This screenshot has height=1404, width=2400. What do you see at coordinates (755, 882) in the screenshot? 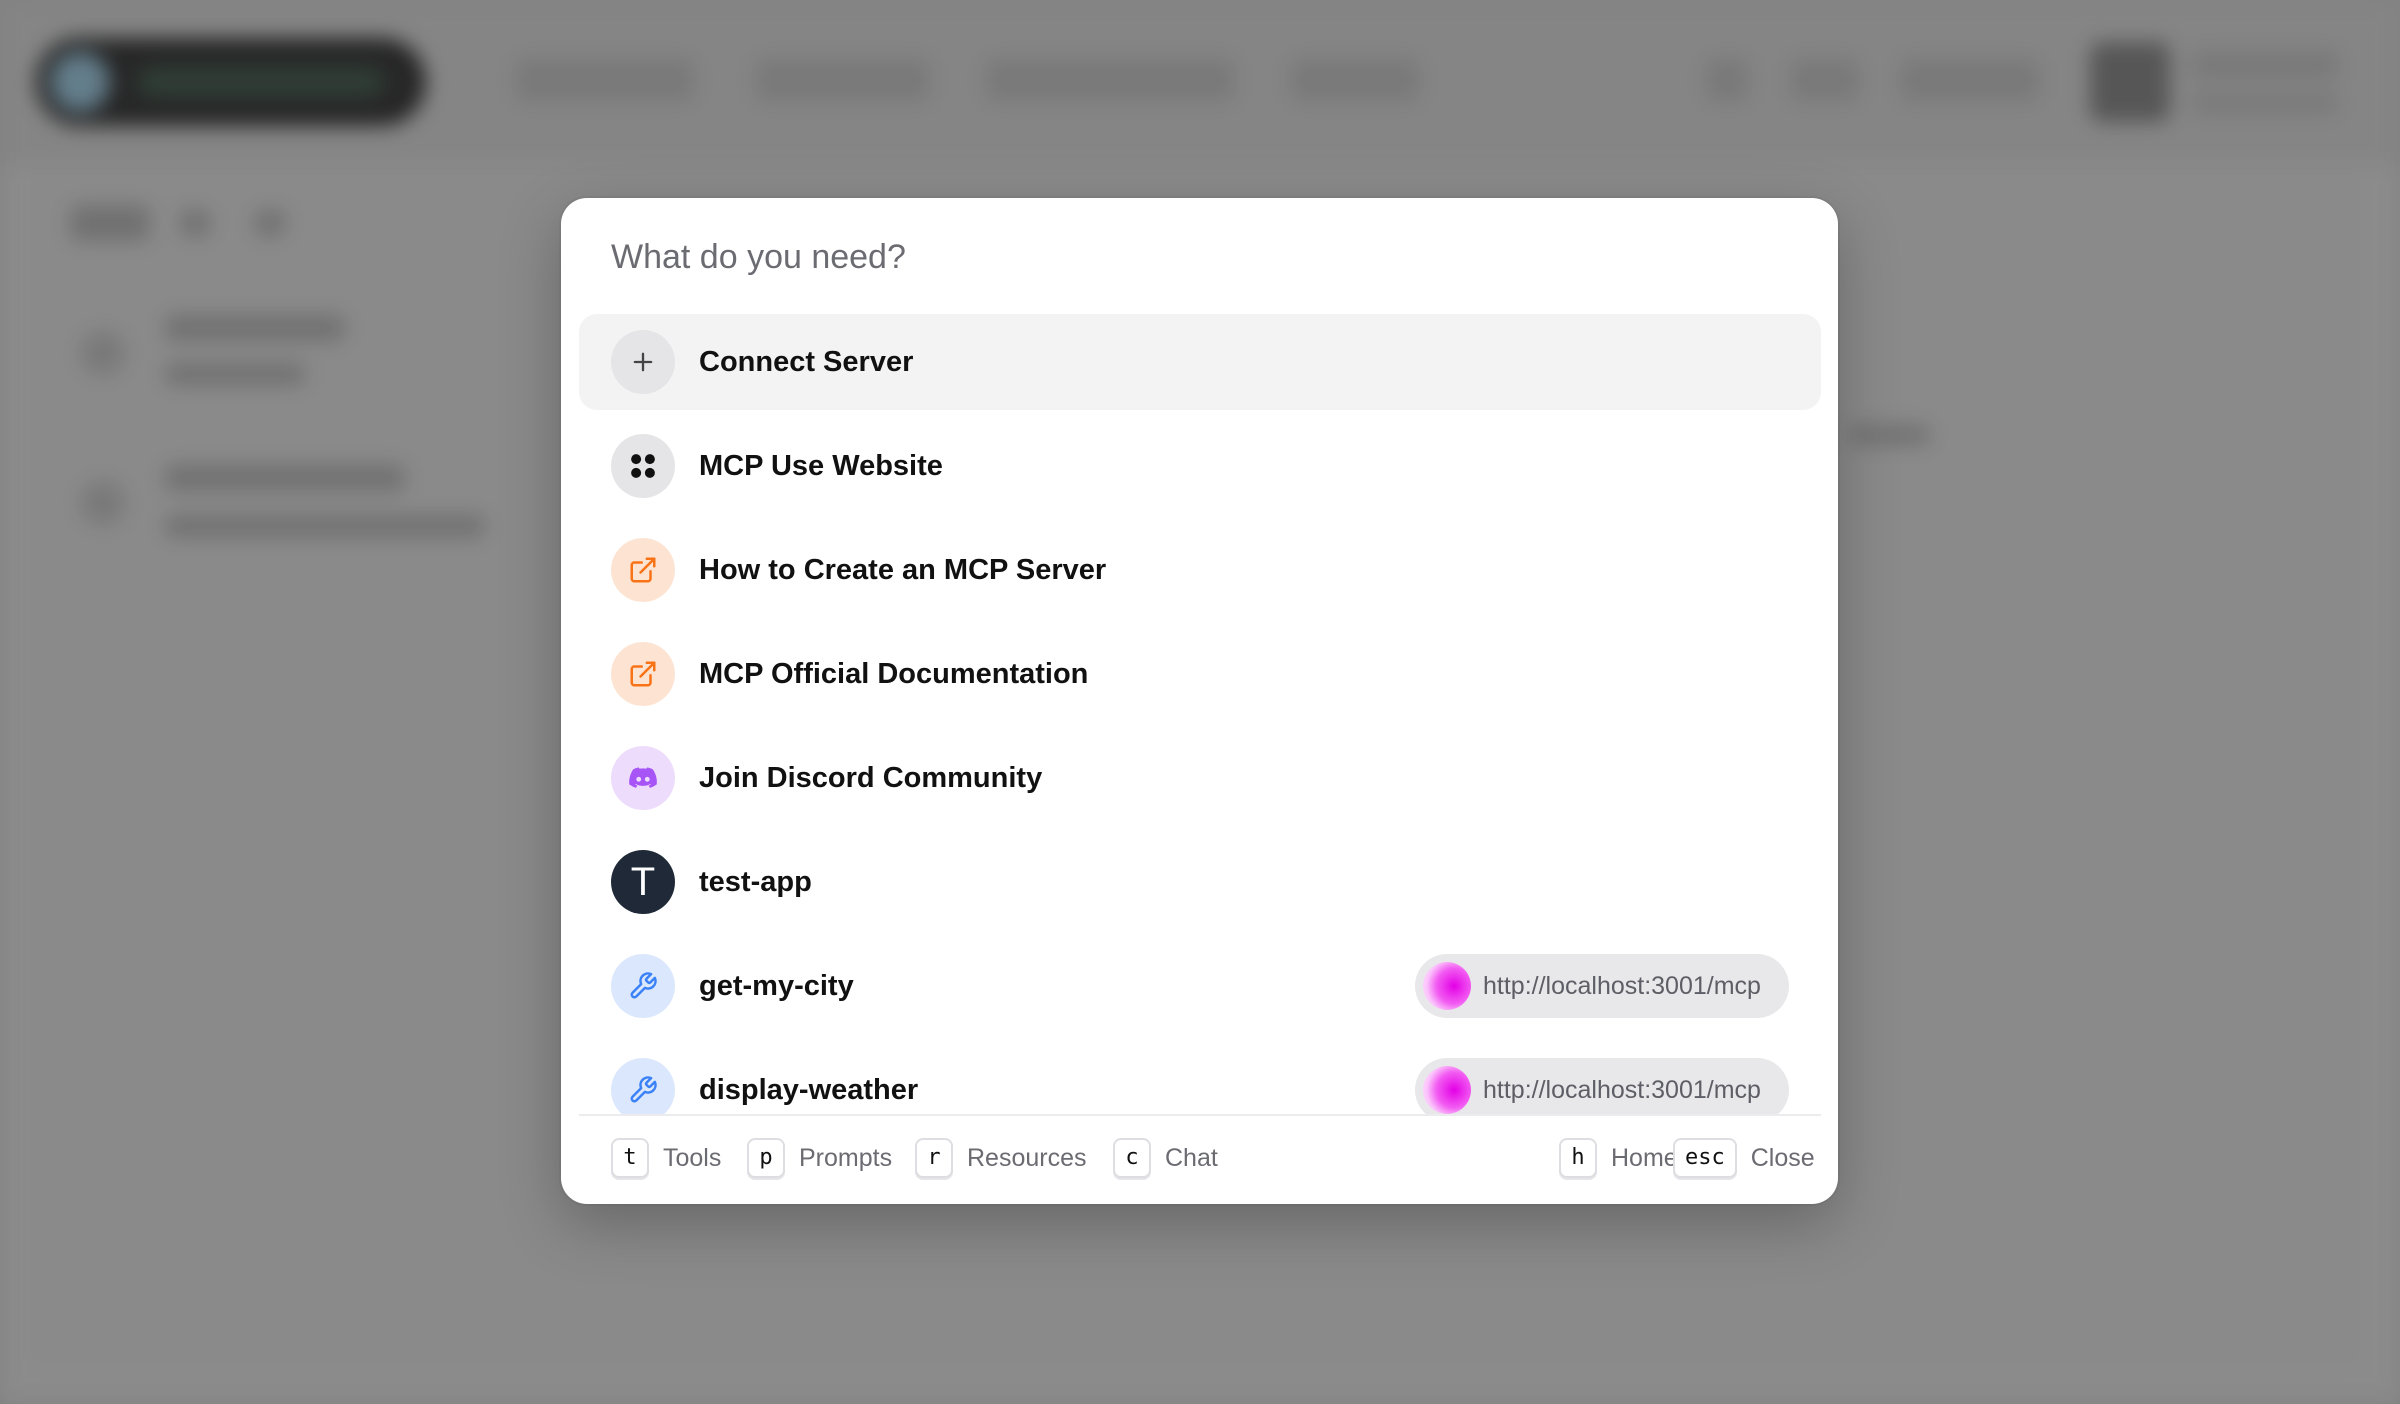
I see `command-item-label: test-app` at bounding box center [755, 882].